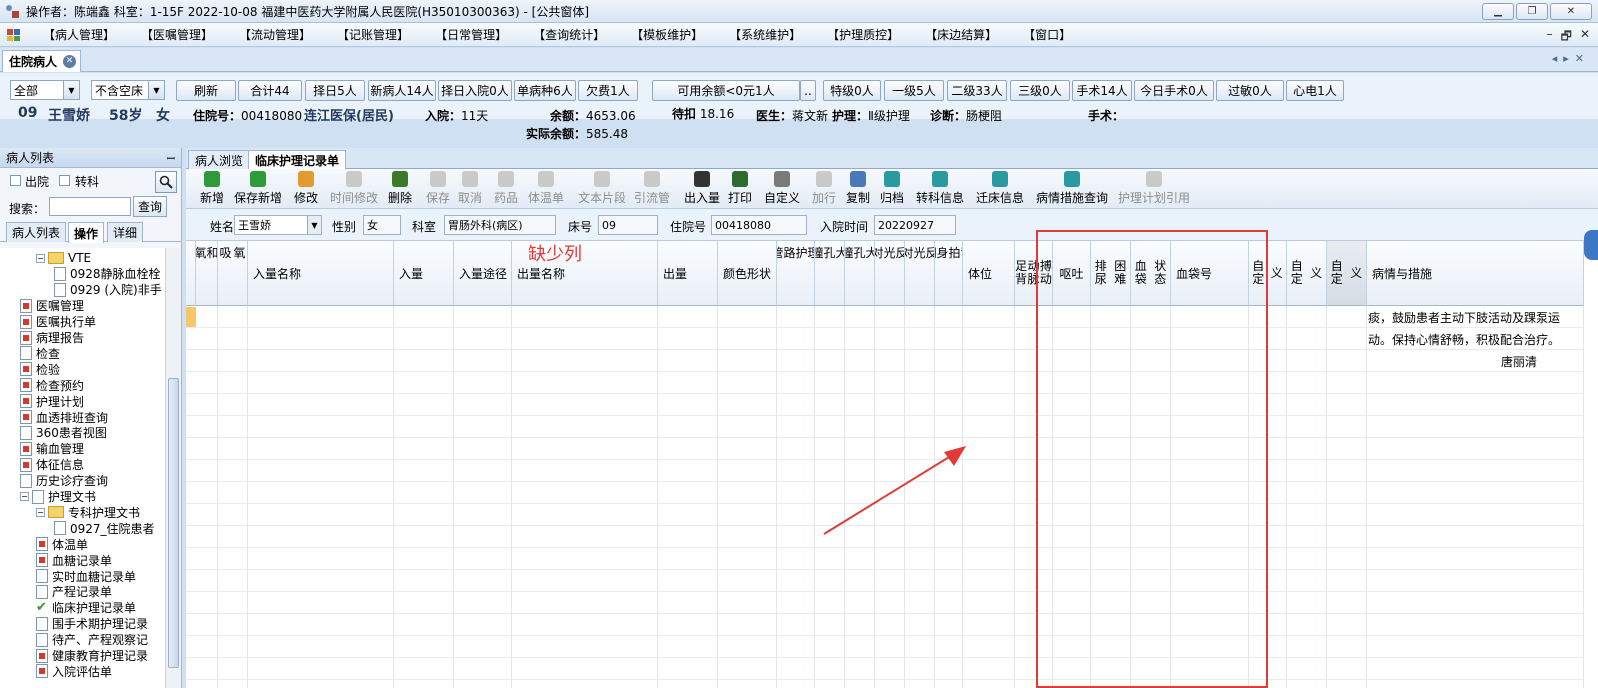 The width and height of the screenshot is (1598, 688). I want to click on toolbar-button-5: 保存, so click(438, 189).